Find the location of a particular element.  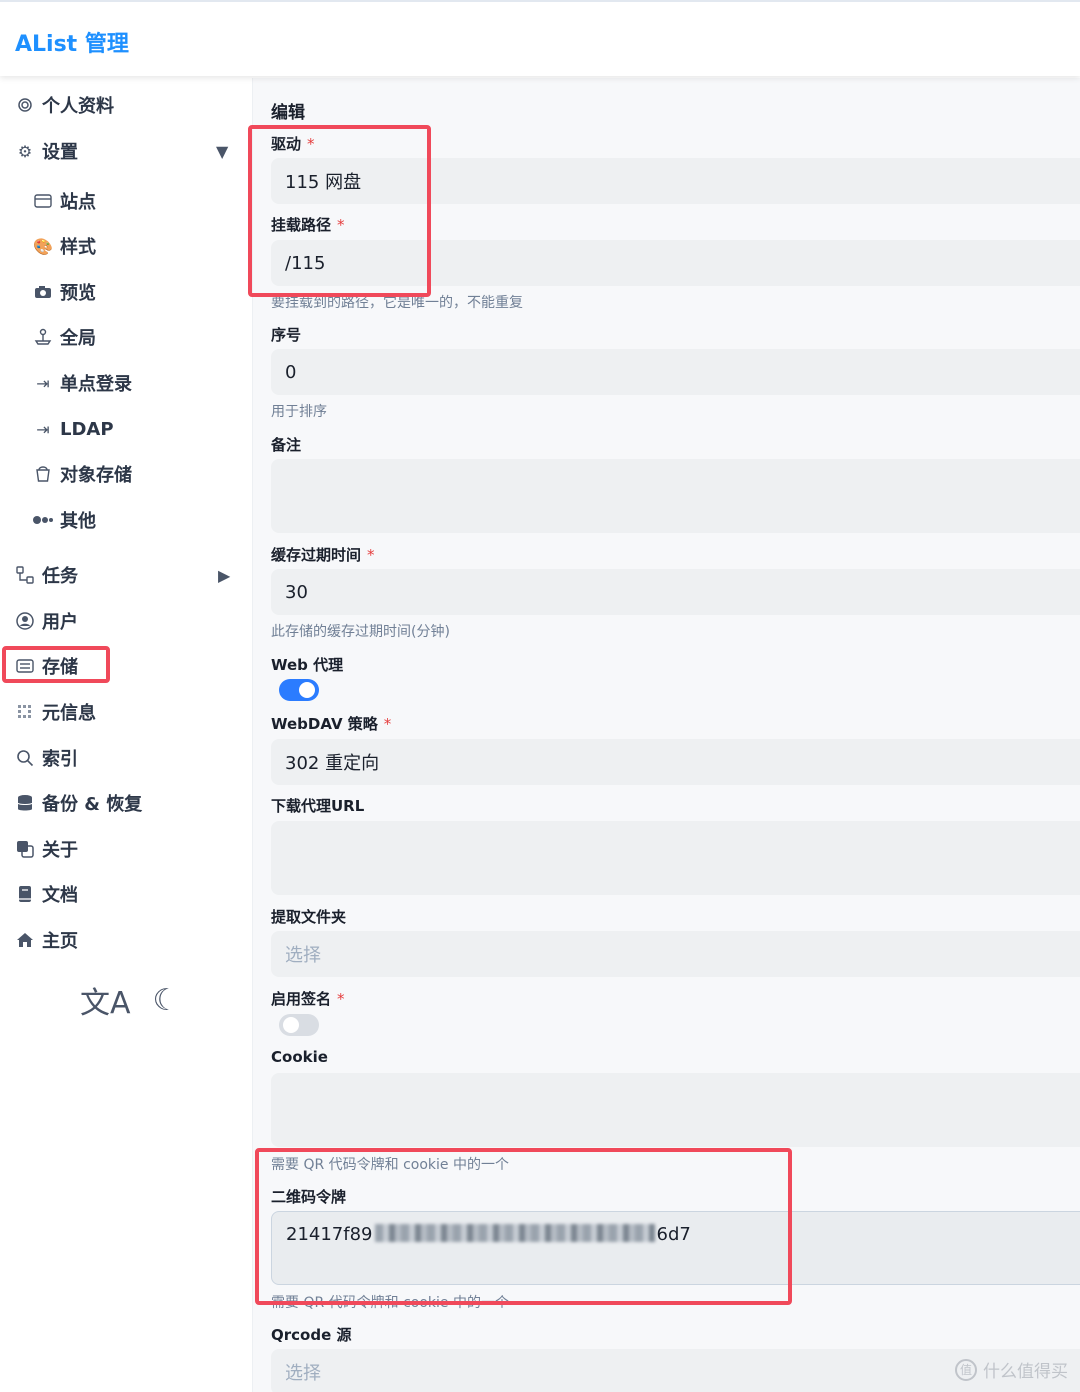

joystick-icon is located at coordinates (43, 337).